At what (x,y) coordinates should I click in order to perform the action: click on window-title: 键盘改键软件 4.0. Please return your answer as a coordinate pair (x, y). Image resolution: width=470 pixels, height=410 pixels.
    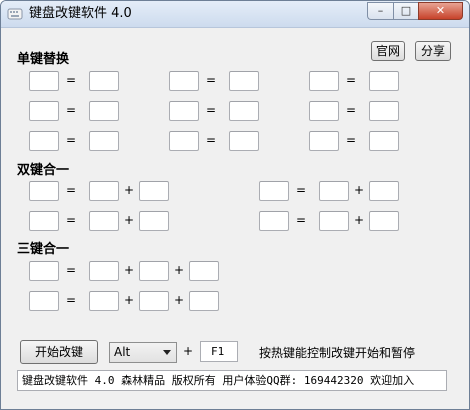
    Looking at the image, I should click on (80, 13).